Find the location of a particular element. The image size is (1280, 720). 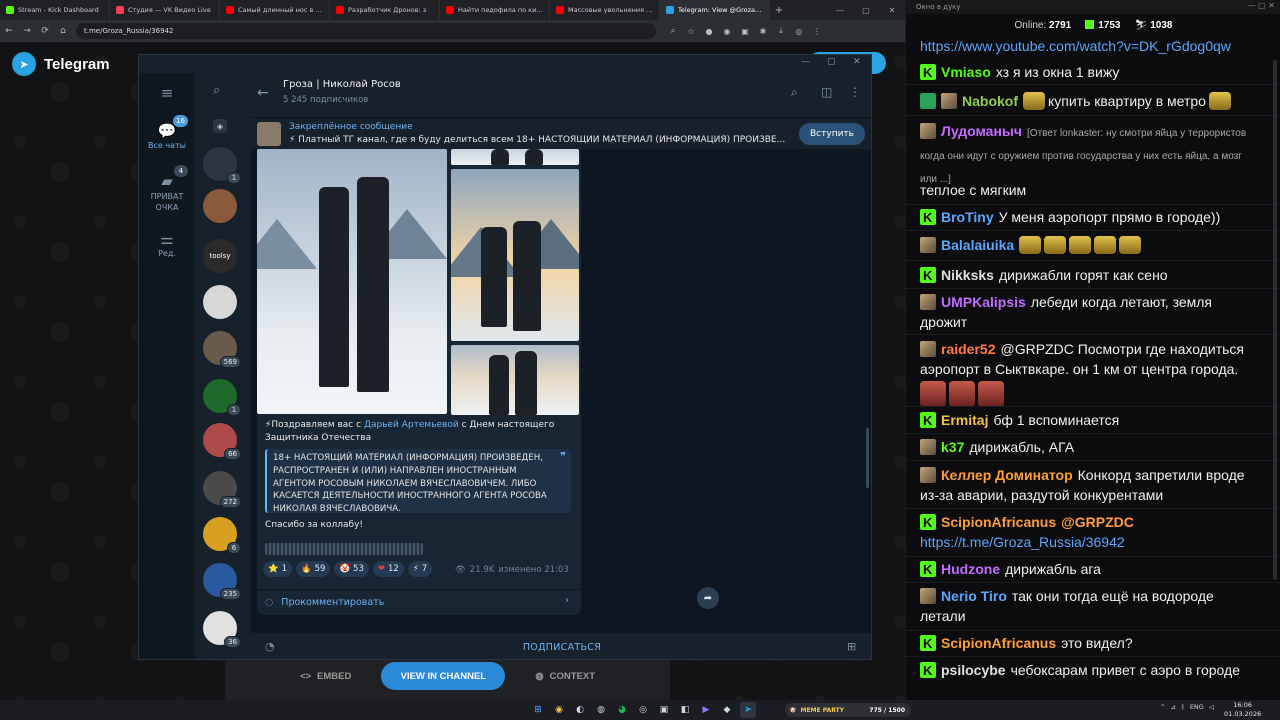

folder-edit: ⚌ Ред. is located at coordinates (167, 243).